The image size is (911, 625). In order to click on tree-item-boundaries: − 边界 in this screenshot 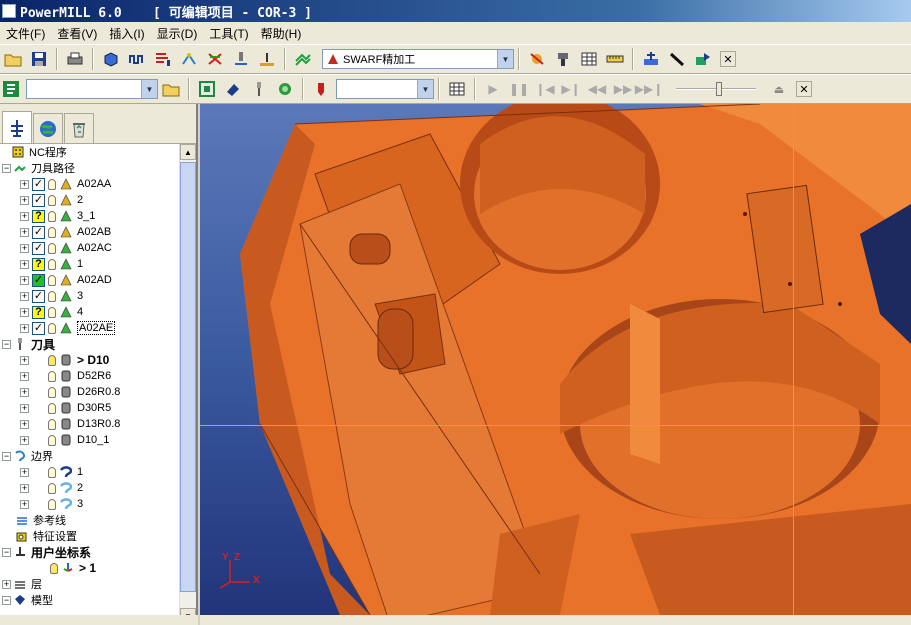, I will do `click(90, 456)`.